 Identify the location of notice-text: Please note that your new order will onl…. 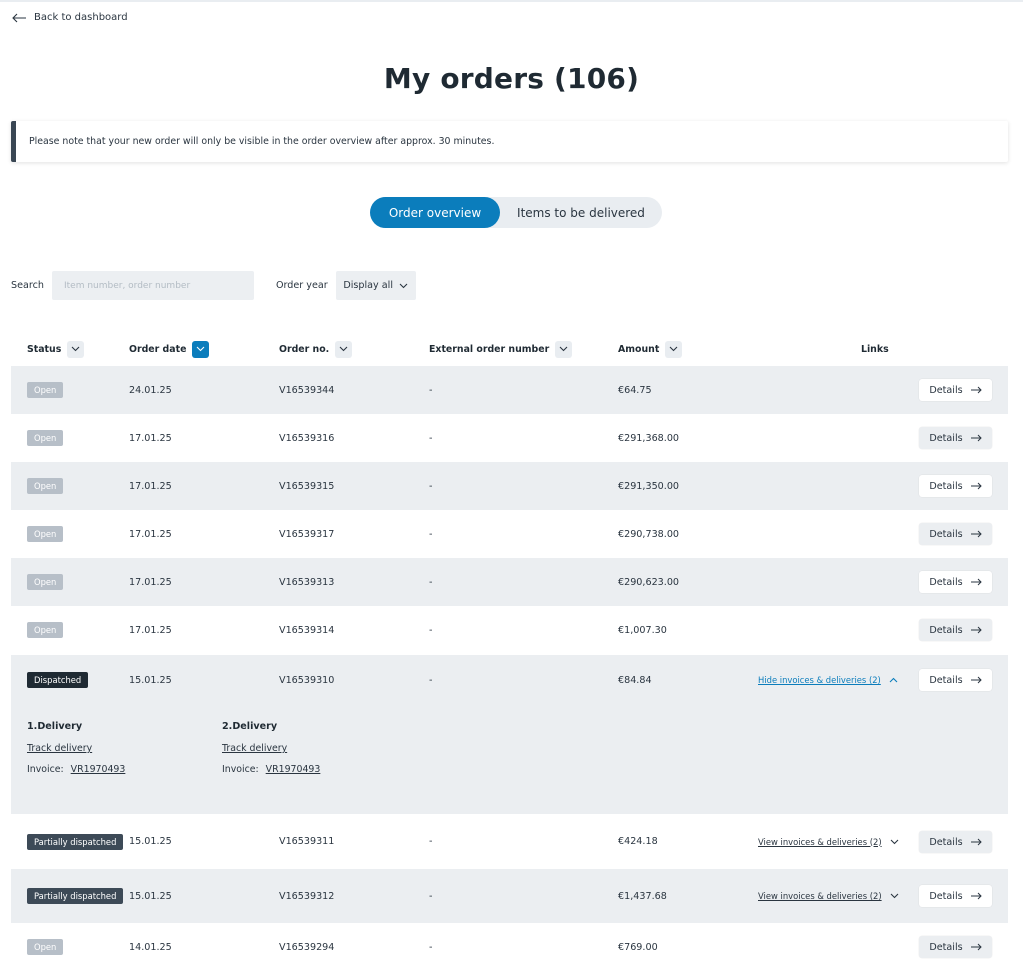
(262, 141).